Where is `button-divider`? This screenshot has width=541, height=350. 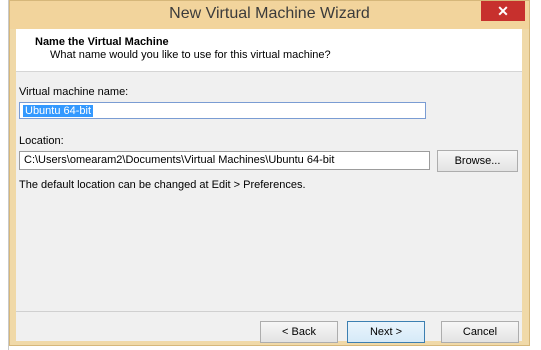 button-divider is located at coordinates (269, 311).